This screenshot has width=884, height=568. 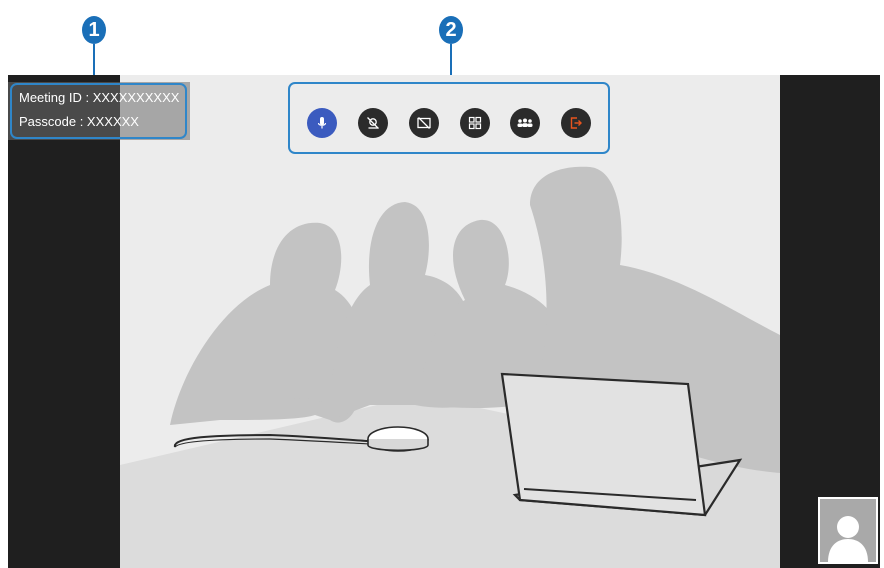 I want to click on meeting-id-text: Meeting ID : XXXXXXXXXX, so click(x=99, y=97).